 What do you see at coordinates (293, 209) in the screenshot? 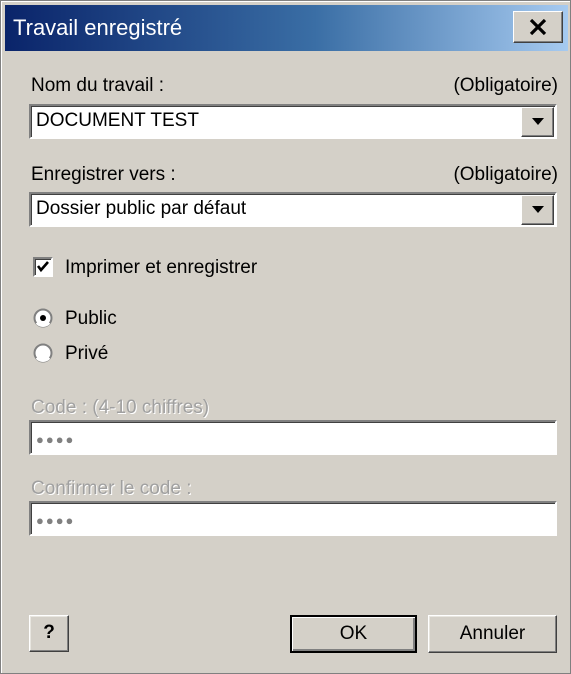
I see `save-to-combobox: Dossier public par défaut` at bounding box center [293, 209].